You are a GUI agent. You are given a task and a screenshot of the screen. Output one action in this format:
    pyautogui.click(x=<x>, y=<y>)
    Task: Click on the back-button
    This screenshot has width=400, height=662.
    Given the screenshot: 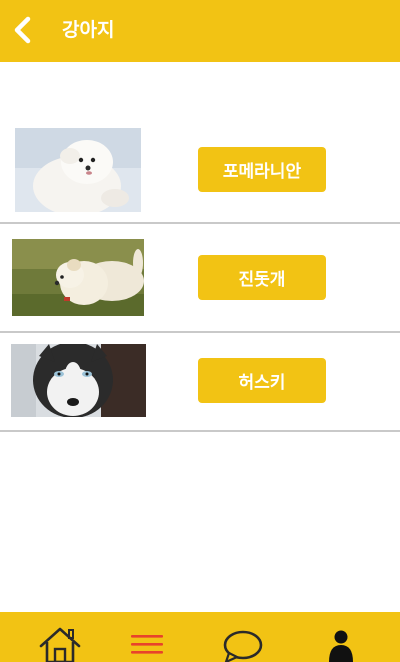 What is the action you would take?
    pyautogui.click(x=22, y=30)
    